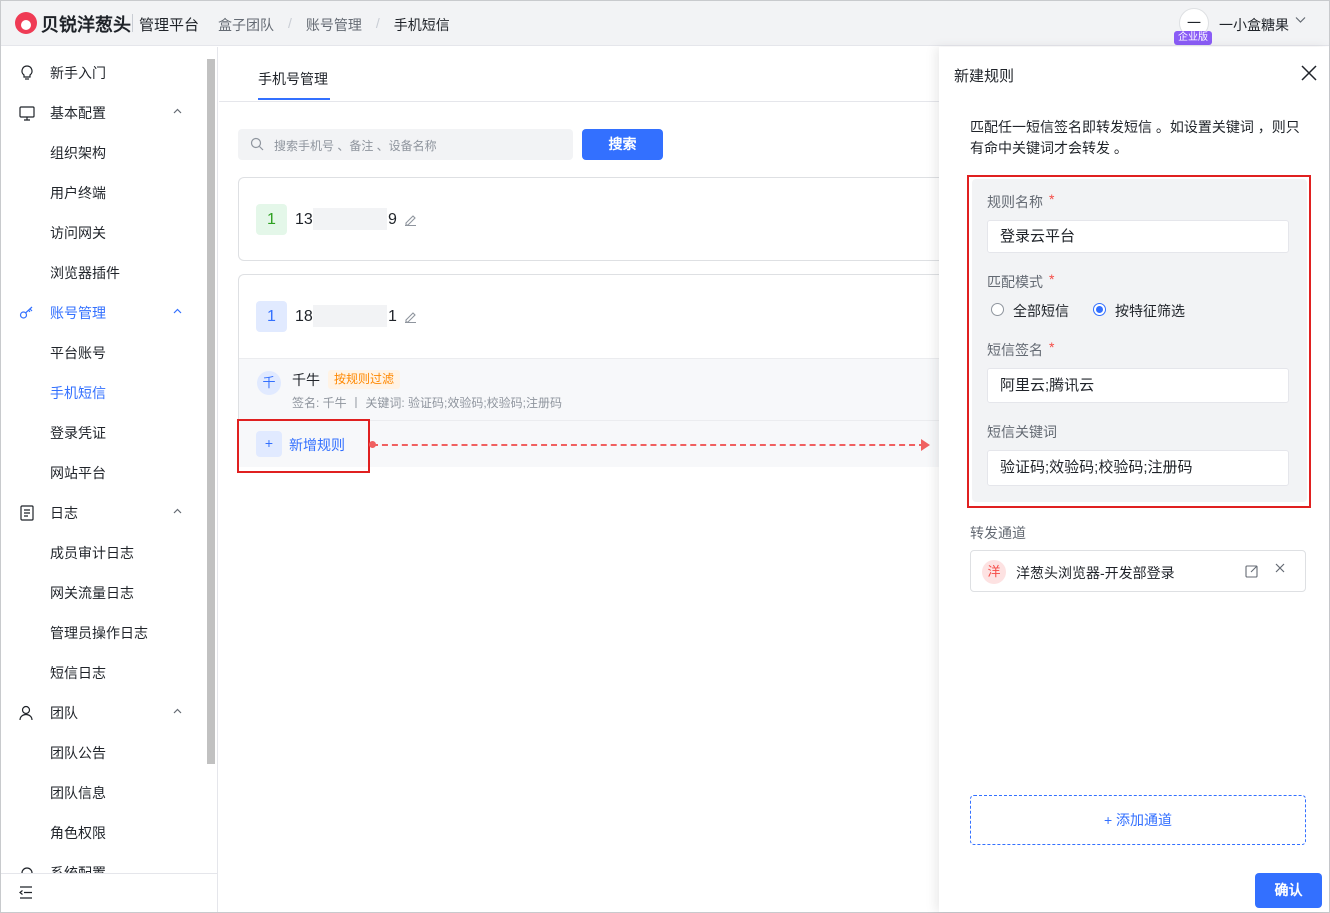 This screenshot has width=1330, height=913. I want to click on sidebar-item-terminals: 用户终端, so click(103, 193).